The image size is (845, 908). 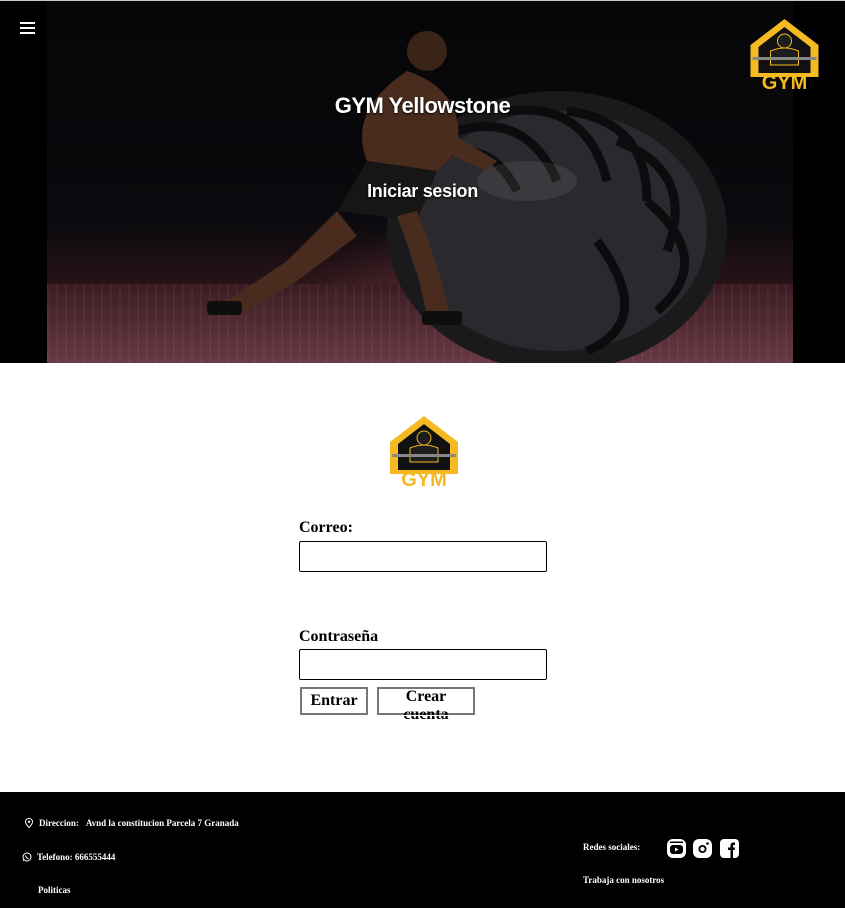 I want to click on hamburger-menu-icon, so click(x=27, y=28).